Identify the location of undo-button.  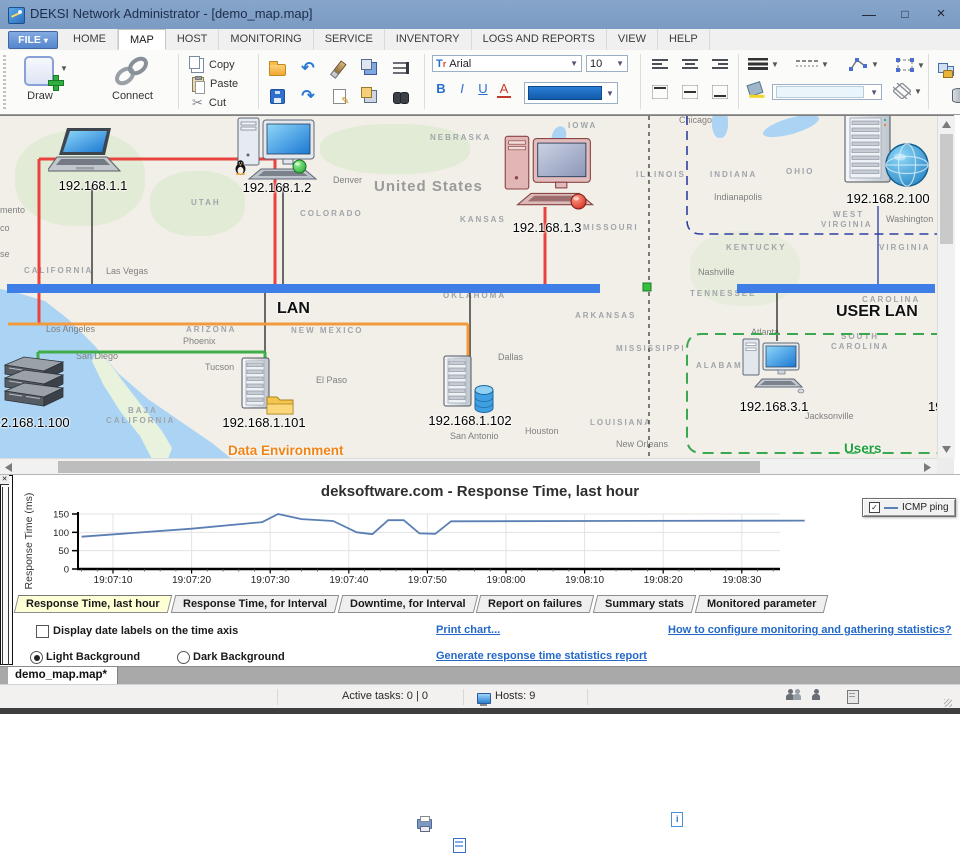
(308, 68).